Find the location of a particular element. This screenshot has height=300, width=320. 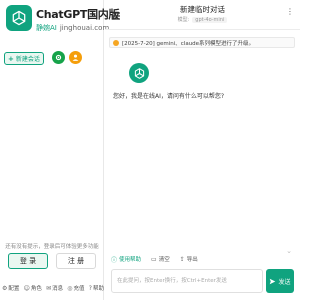

usage-help-button: ⓘ 使用帮助 is located at coordinates (126, 259).